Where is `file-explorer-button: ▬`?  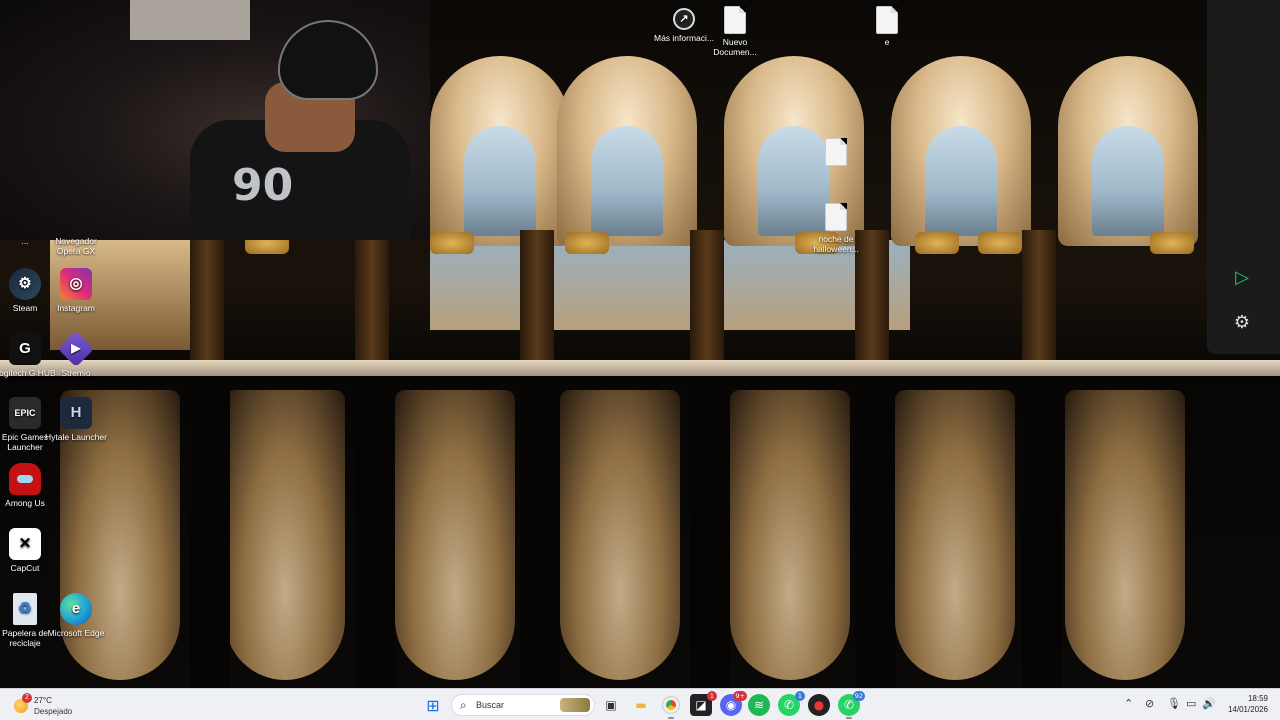 file-explorer-button: ▬ is located at coordinates (641, 705).